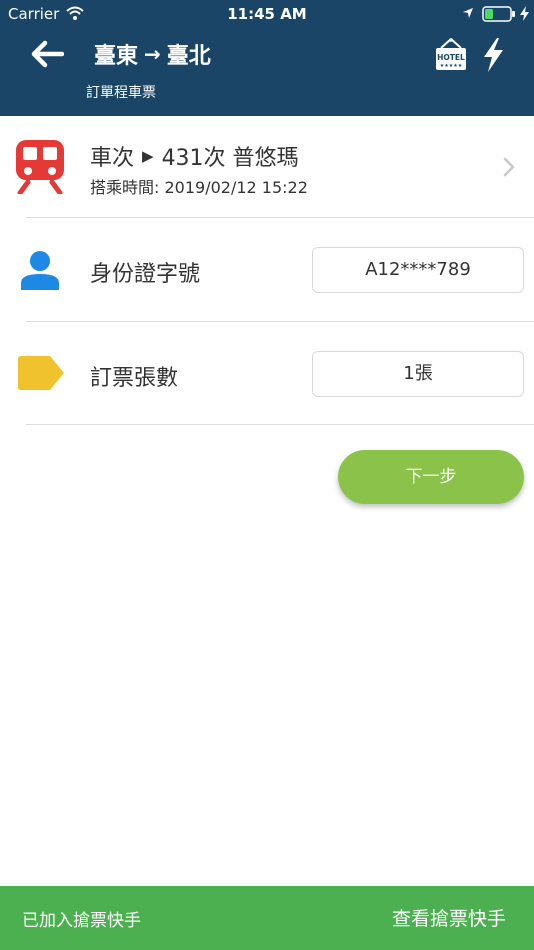 The image size is (534, 950). What do you see at coordinates (112, 158) in the screenshot?
I see `train-label: 車次` at bounding box center [112, 158].